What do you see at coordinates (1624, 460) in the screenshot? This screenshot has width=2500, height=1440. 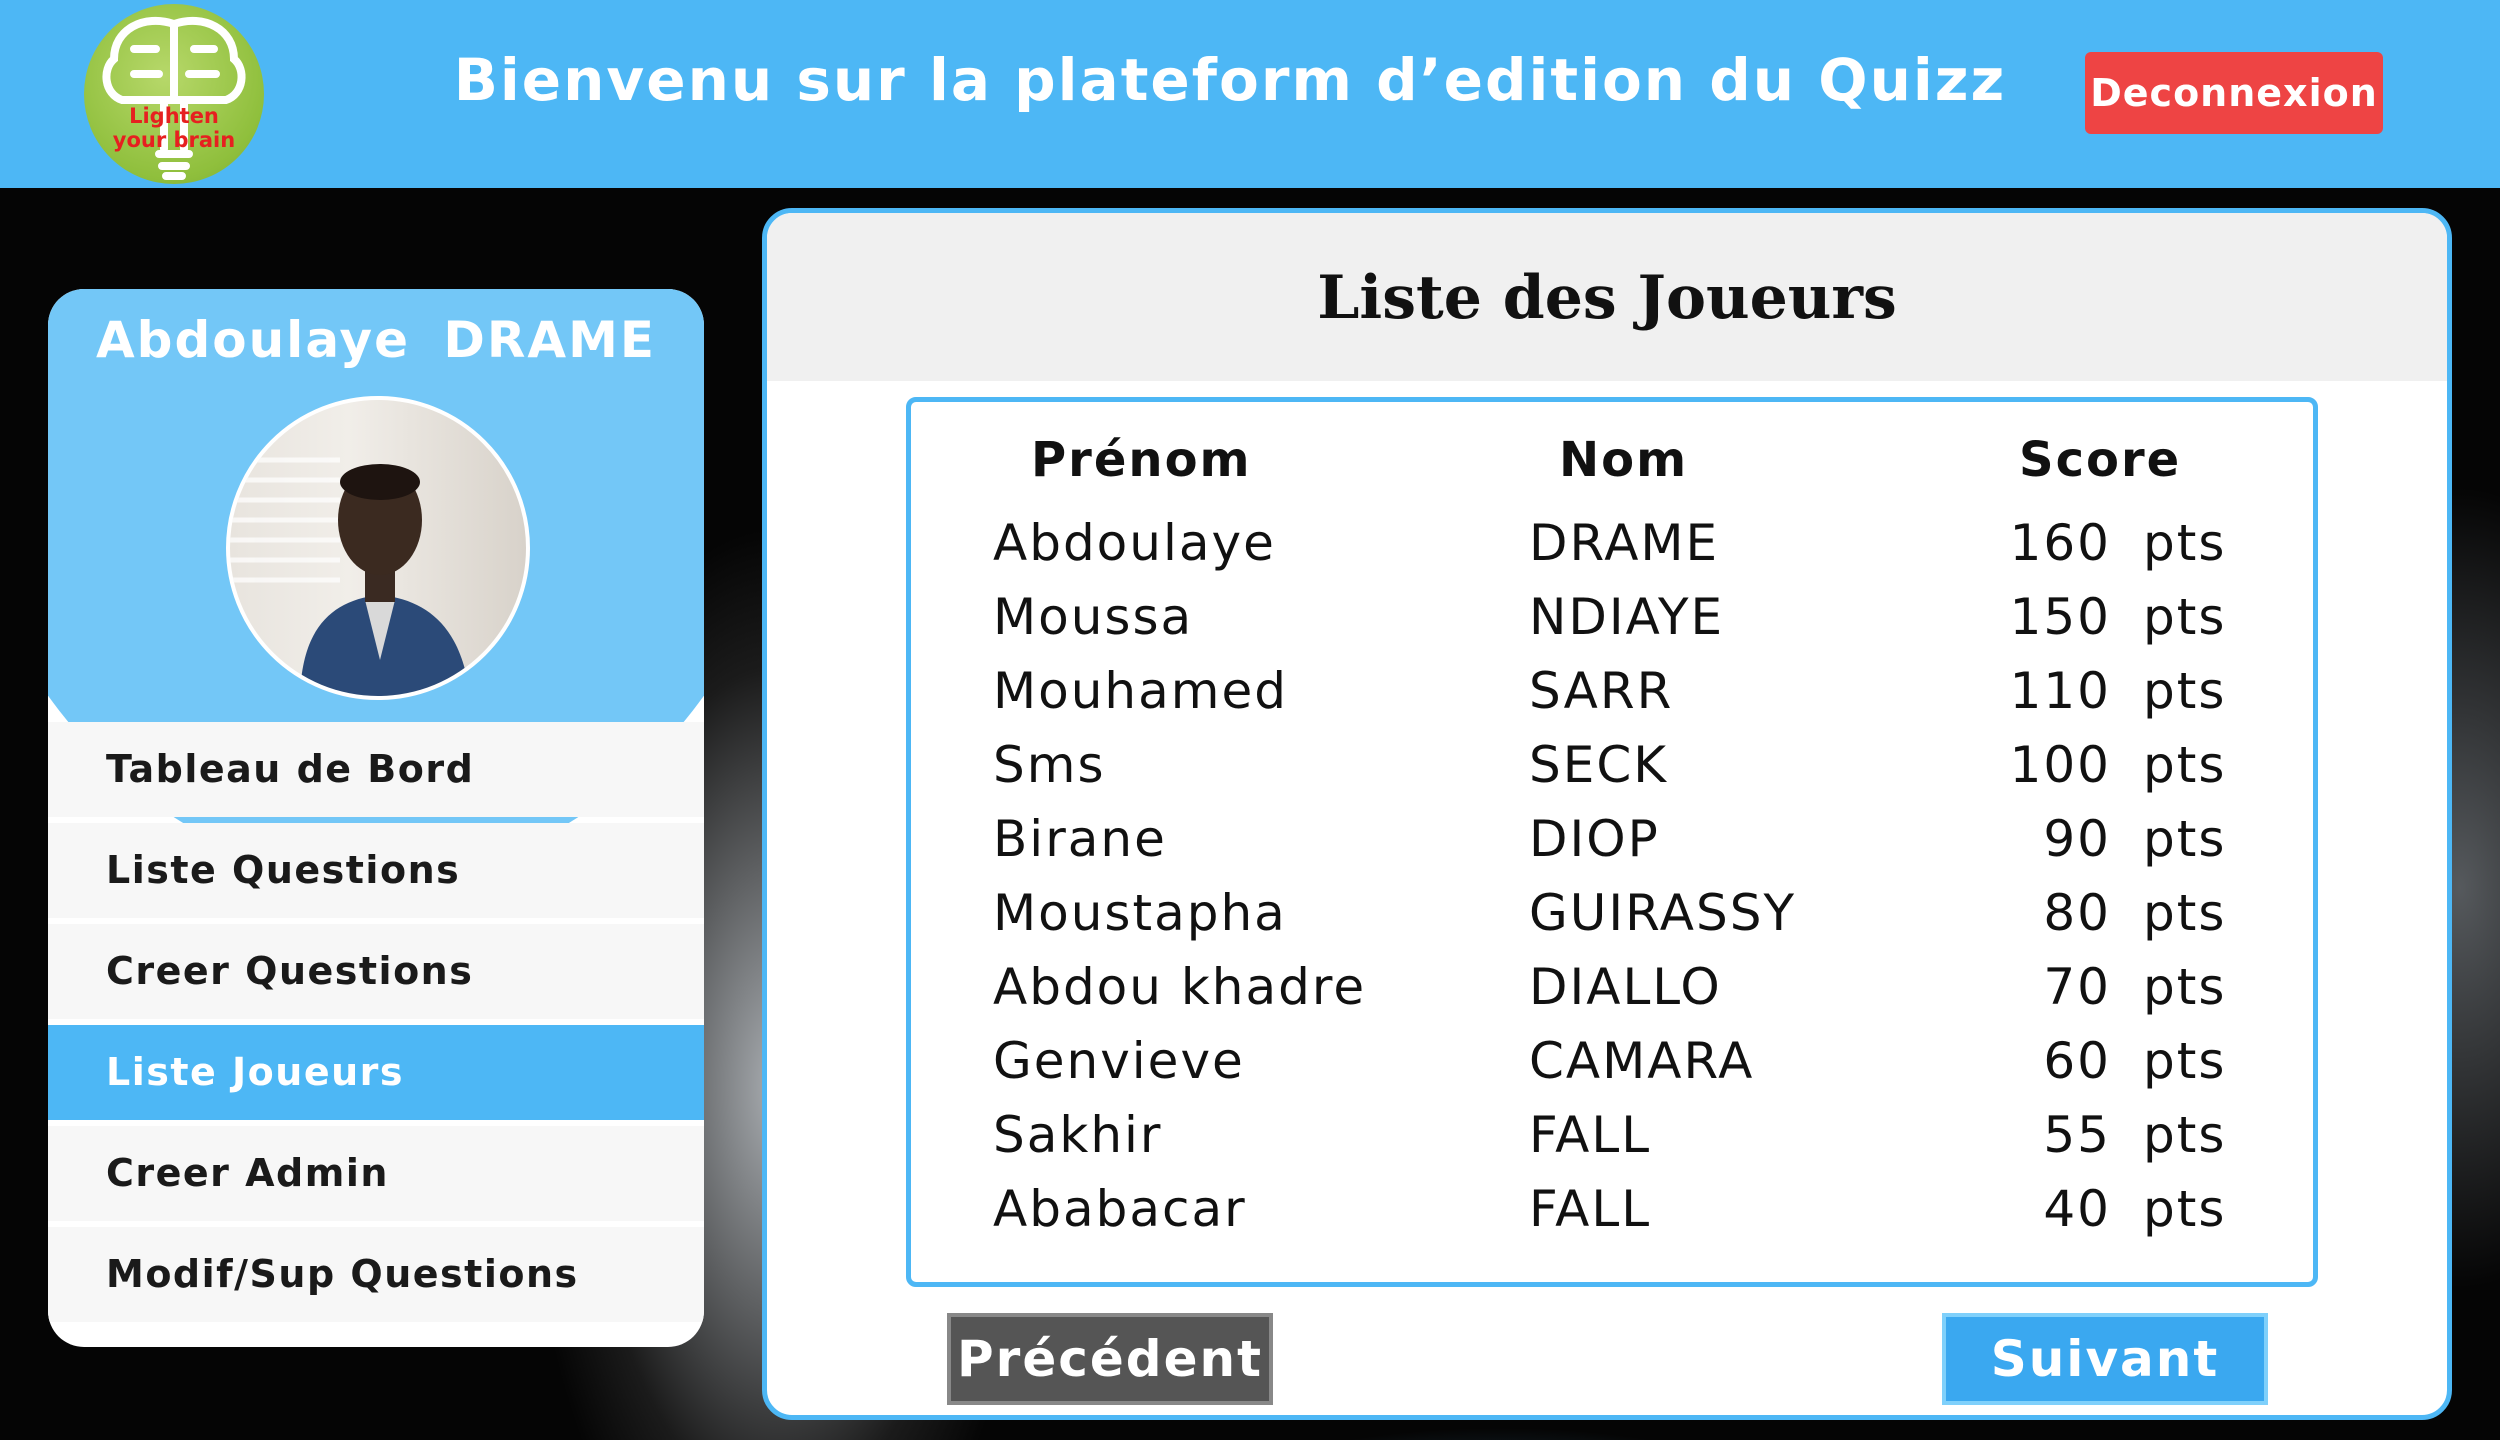 I see `column-header-nom: Nom` at bounding box center [1624, 460].